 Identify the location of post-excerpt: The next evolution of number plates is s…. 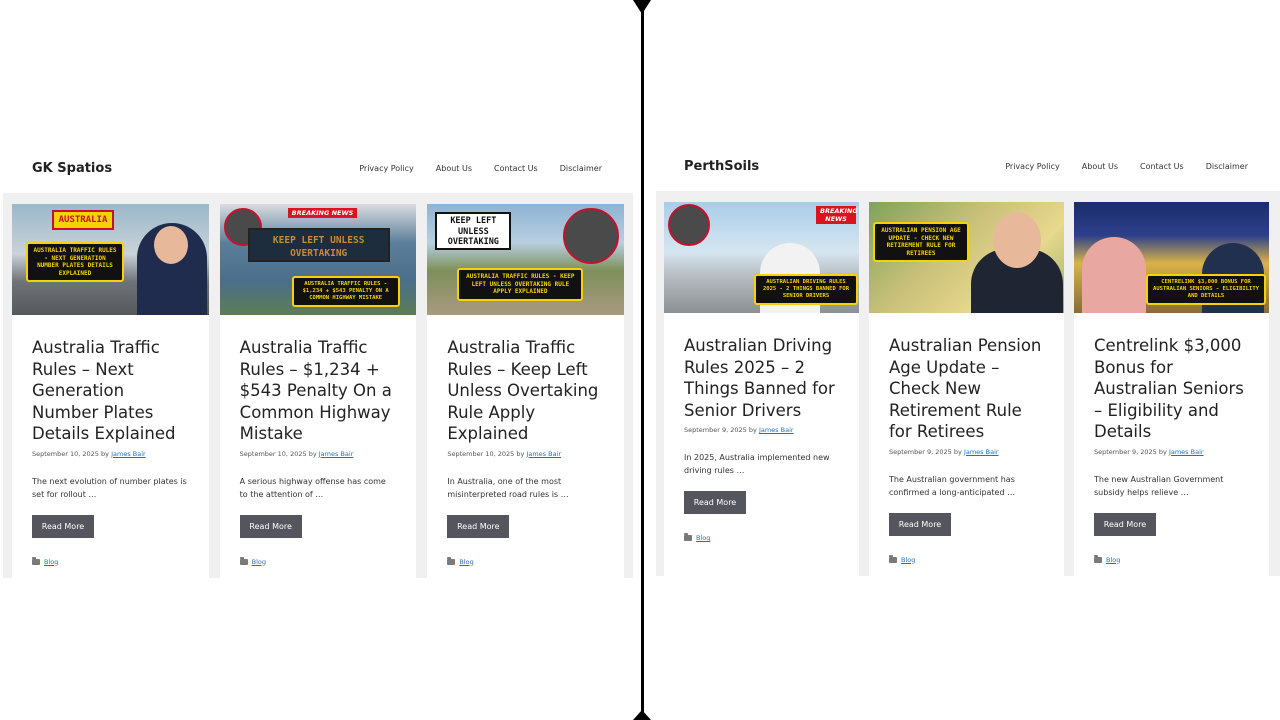
(109, 487).